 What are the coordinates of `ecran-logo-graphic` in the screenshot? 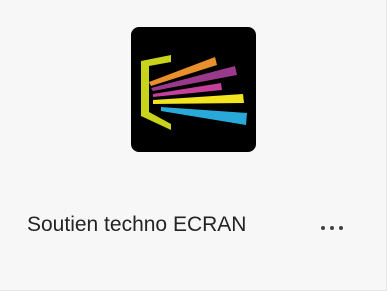 It's located at (194, 92).